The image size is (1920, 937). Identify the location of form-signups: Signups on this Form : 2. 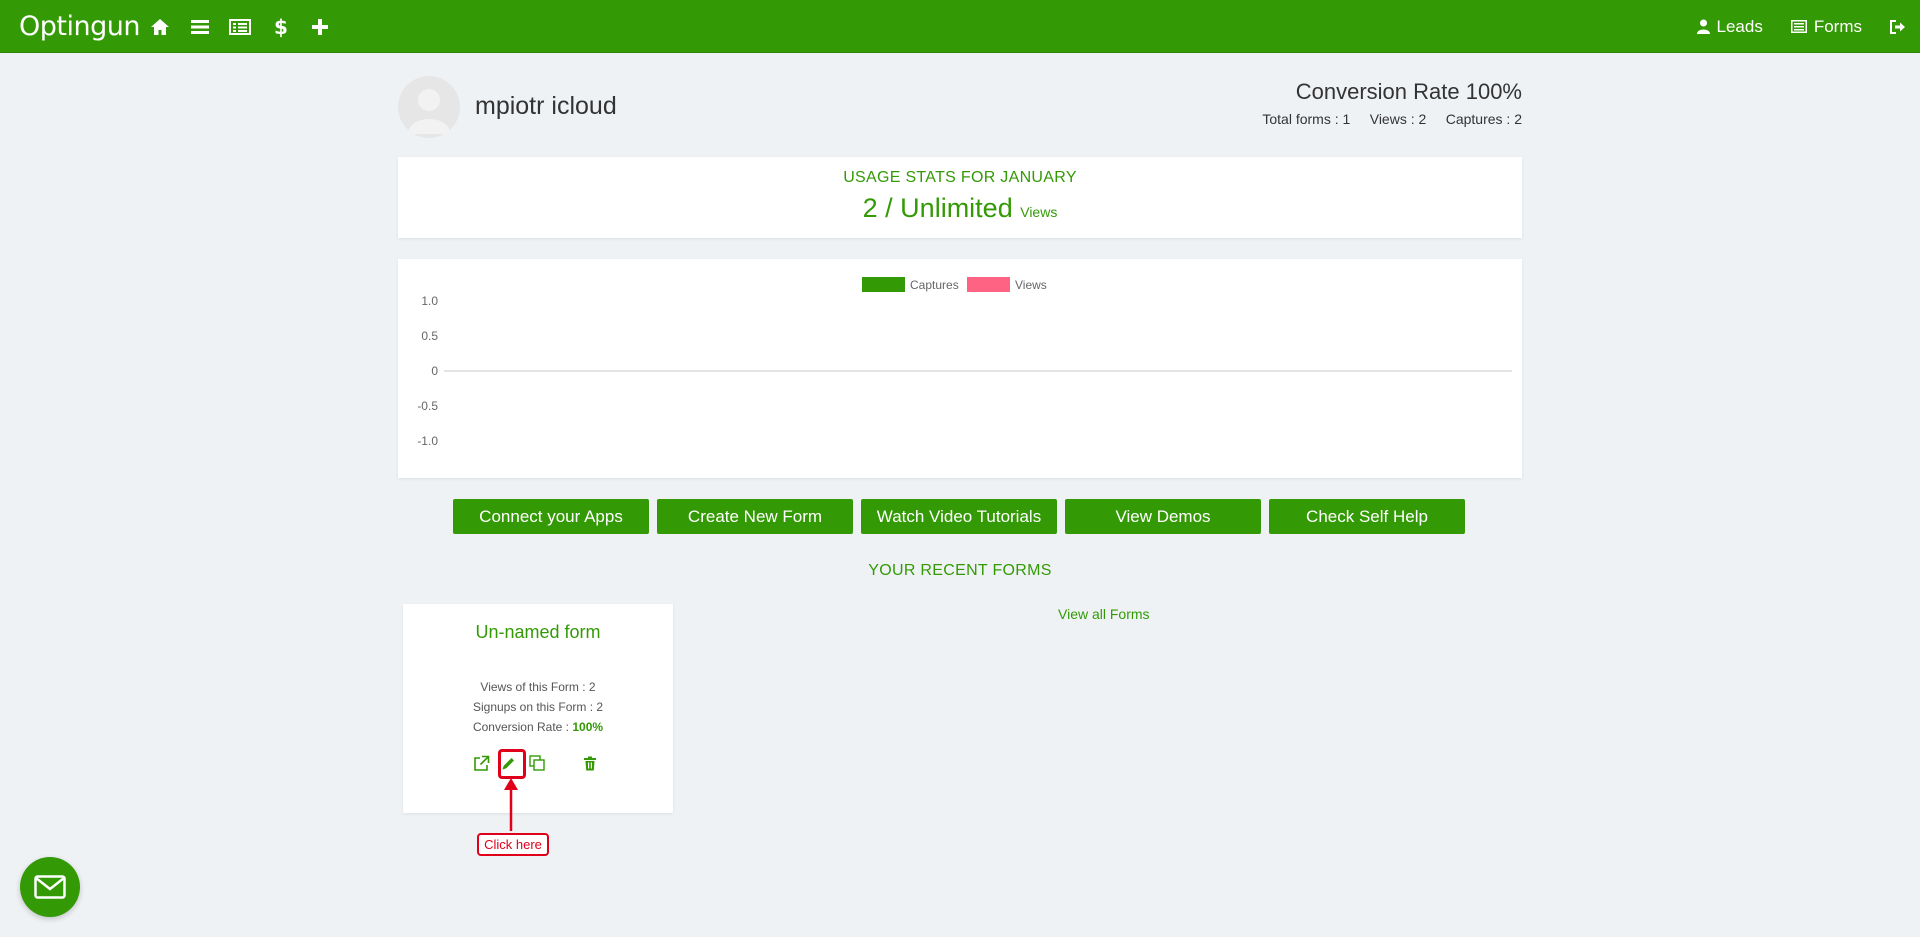
(538, 707).